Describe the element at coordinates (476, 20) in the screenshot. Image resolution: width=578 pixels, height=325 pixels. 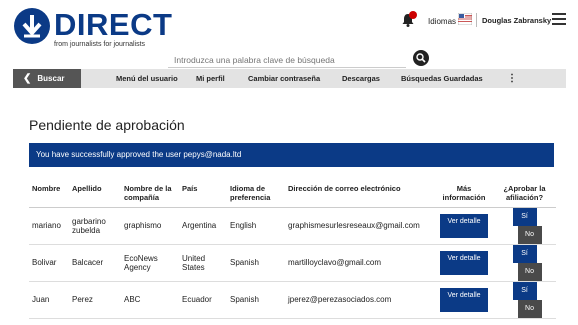
I see `divider` at that location.